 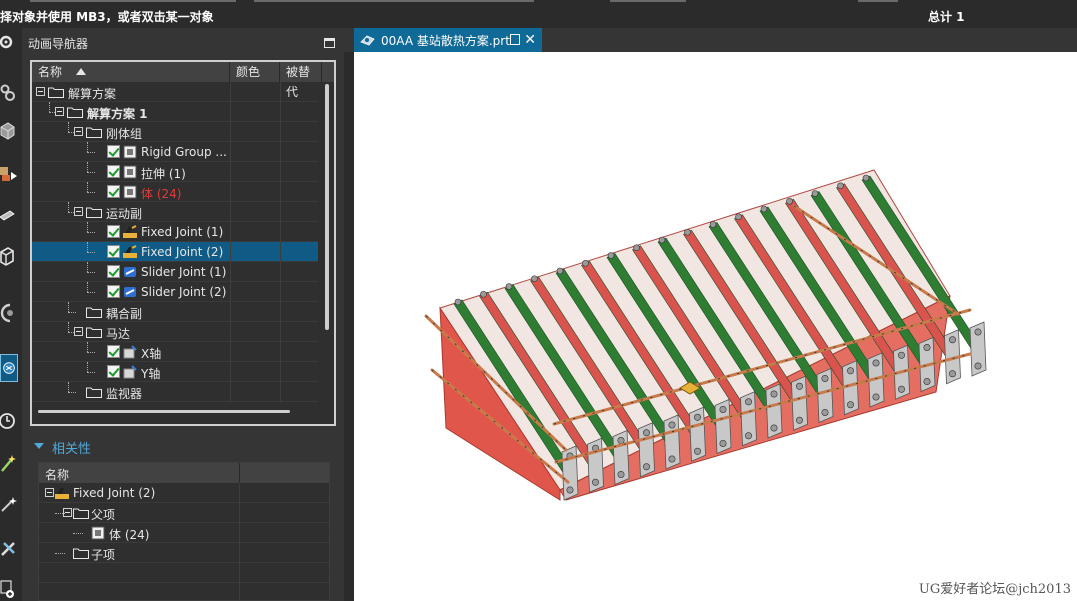 What do you see at coordinates (530, 40) in the screenshot?
I see `close-icon: ✕` at bounding box center [530, 40].